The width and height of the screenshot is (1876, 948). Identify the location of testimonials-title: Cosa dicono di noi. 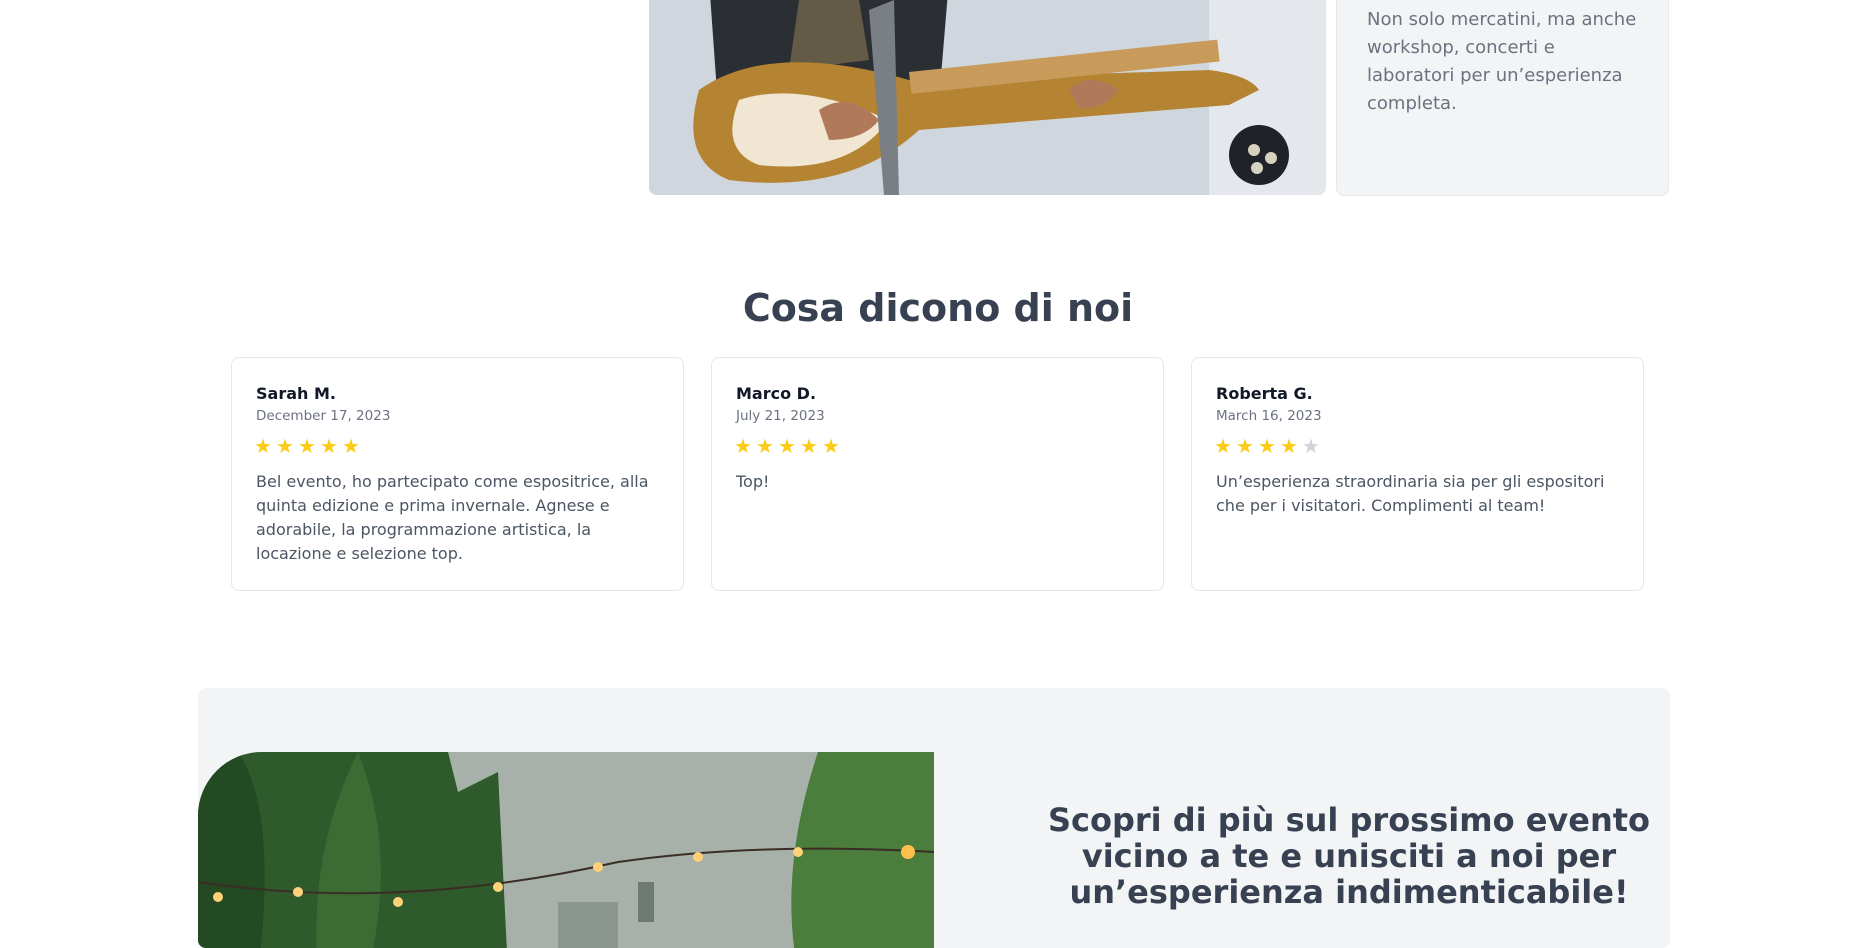
(938, 308).